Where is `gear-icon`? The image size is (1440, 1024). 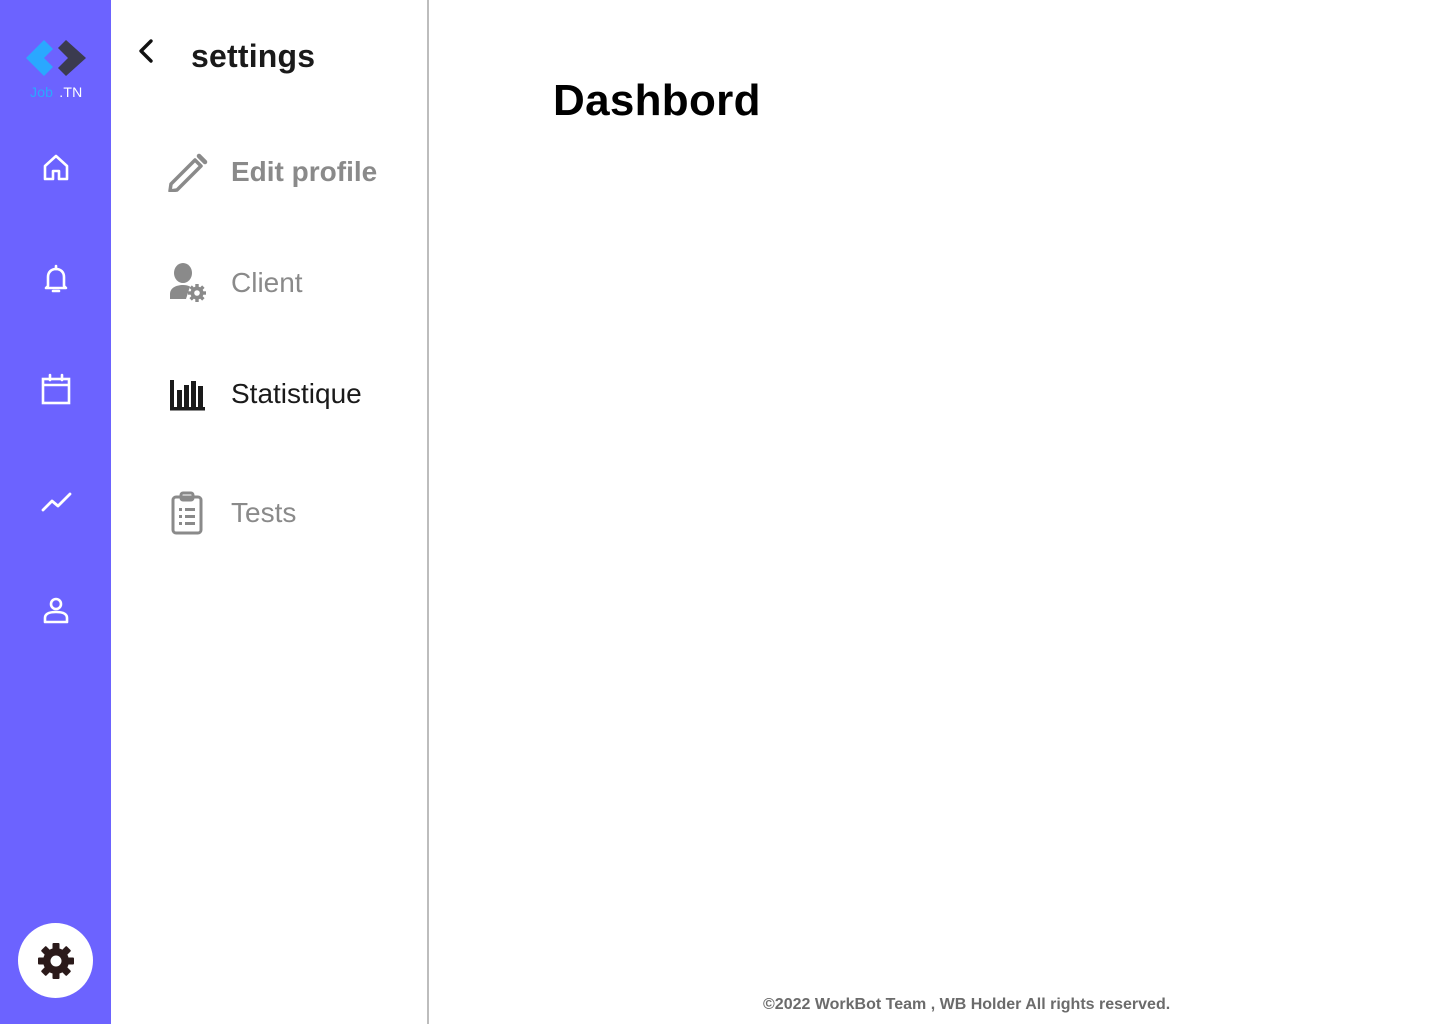 gear-icon is located at coordinates (55, 960).